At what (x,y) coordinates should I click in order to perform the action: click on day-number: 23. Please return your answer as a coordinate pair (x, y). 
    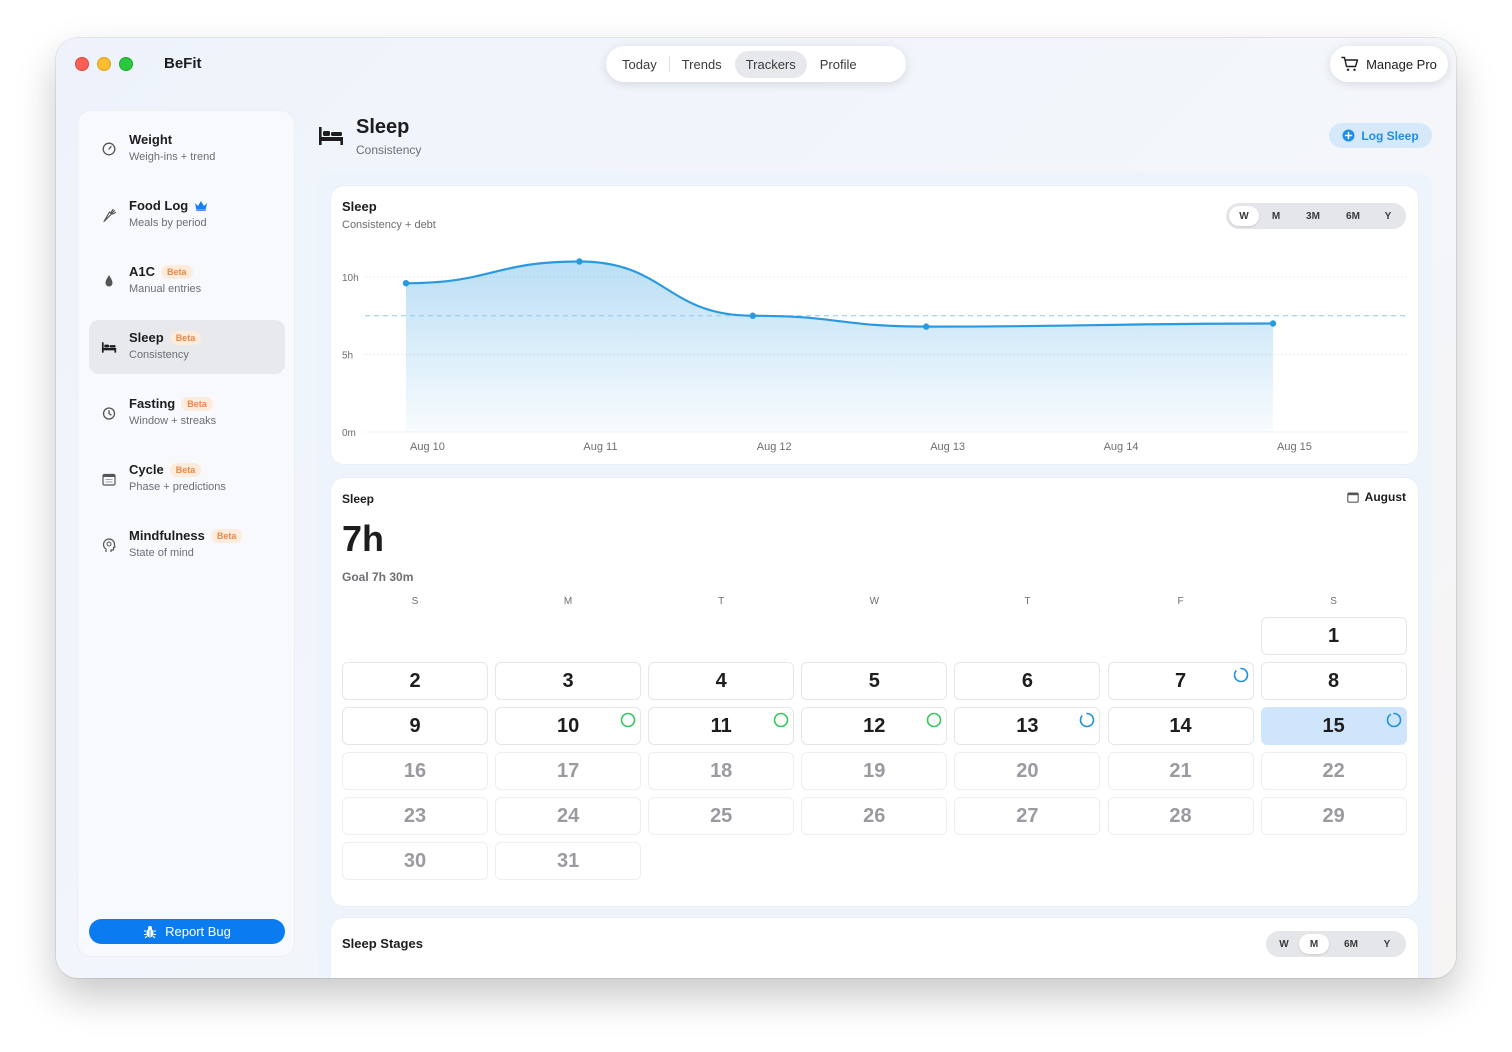
    Looking at the image, I should click on (415, 815).